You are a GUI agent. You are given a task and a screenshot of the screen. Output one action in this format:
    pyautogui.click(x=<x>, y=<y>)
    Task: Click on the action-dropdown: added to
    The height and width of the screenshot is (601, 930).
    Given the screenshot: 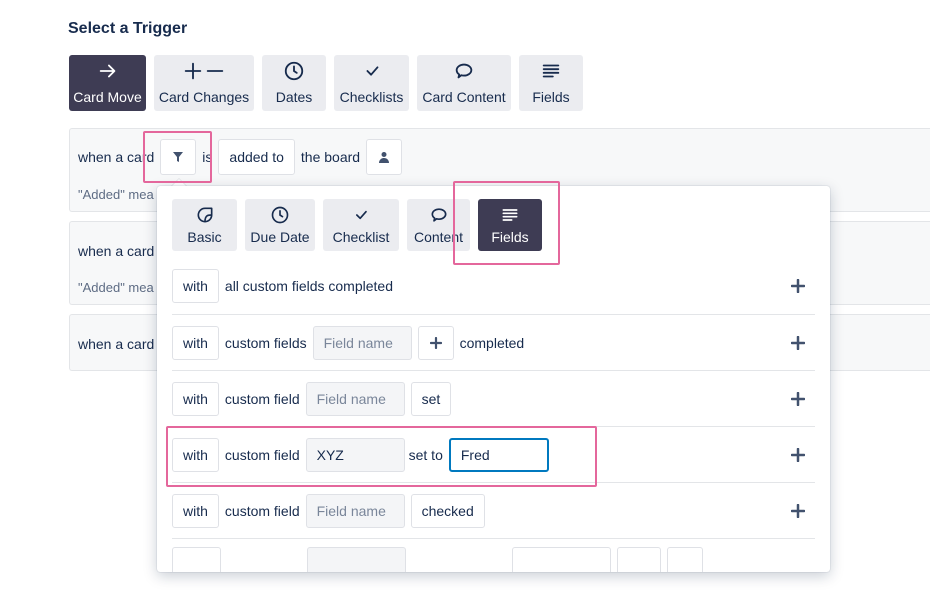 What is the action you would take?
    pyautogui.click(x=256, y=157)
    